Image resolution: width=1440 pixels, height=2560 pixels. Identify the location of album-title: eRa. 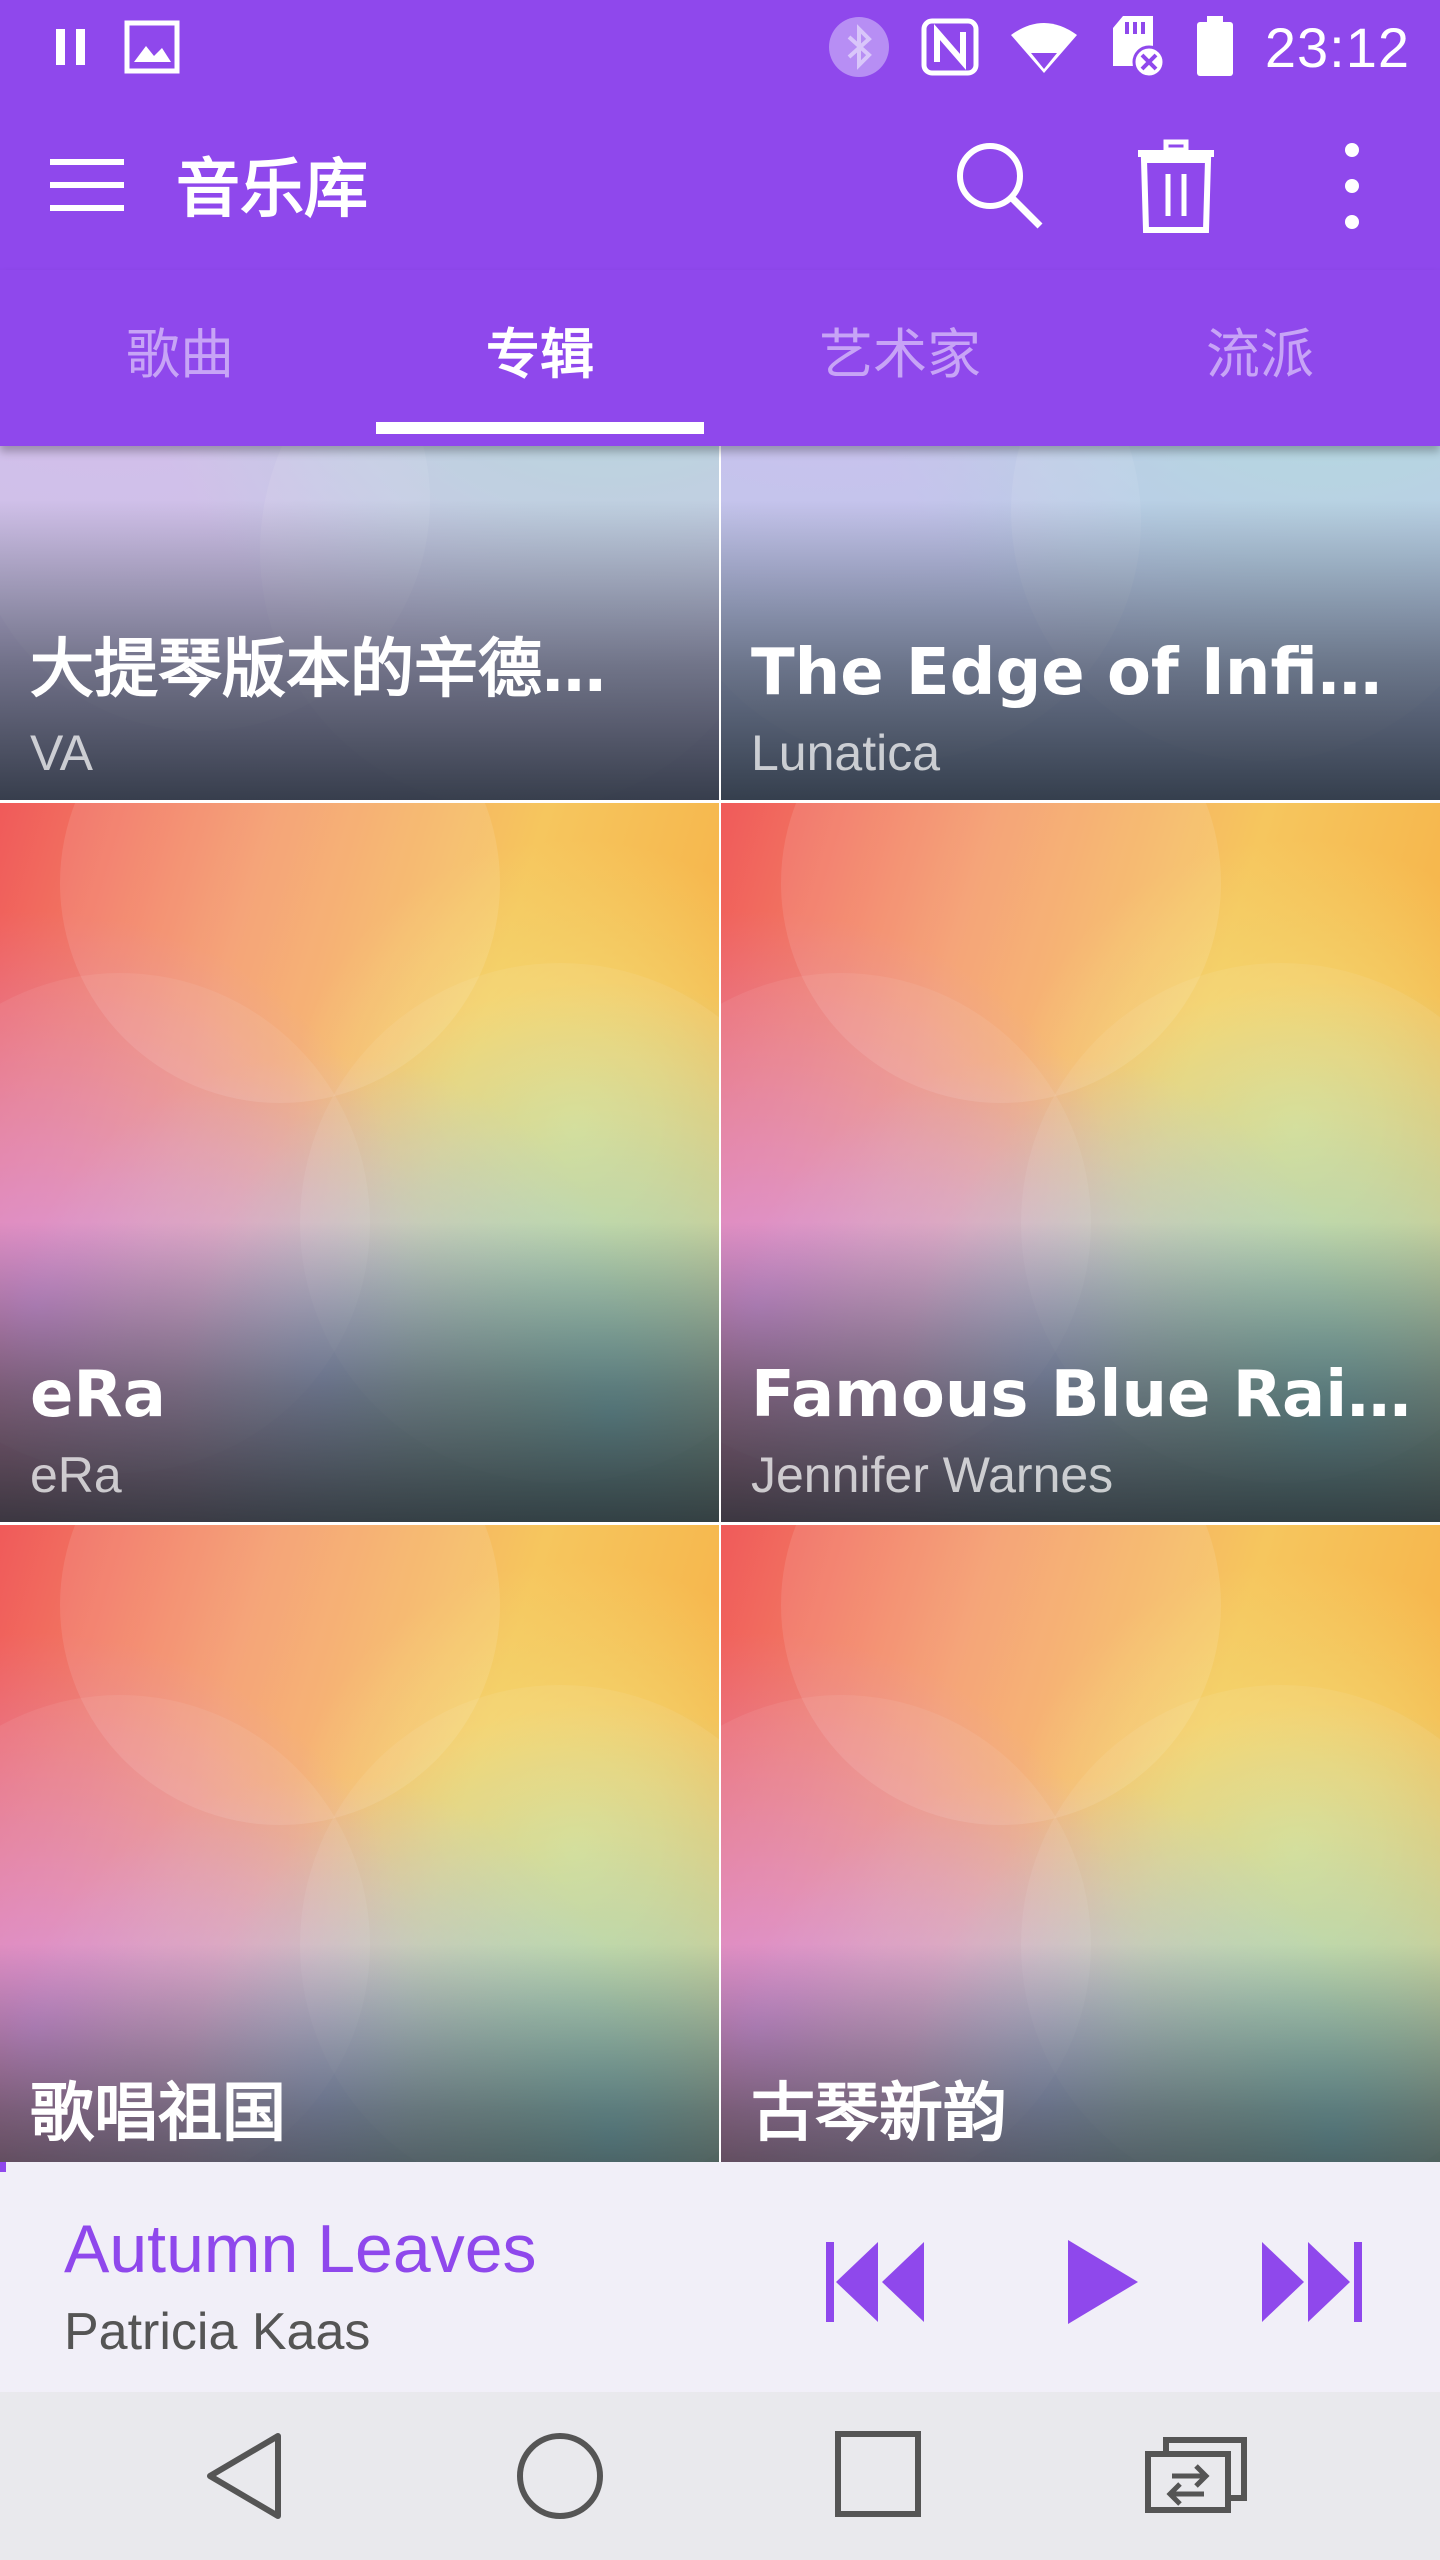
(98, 1395).